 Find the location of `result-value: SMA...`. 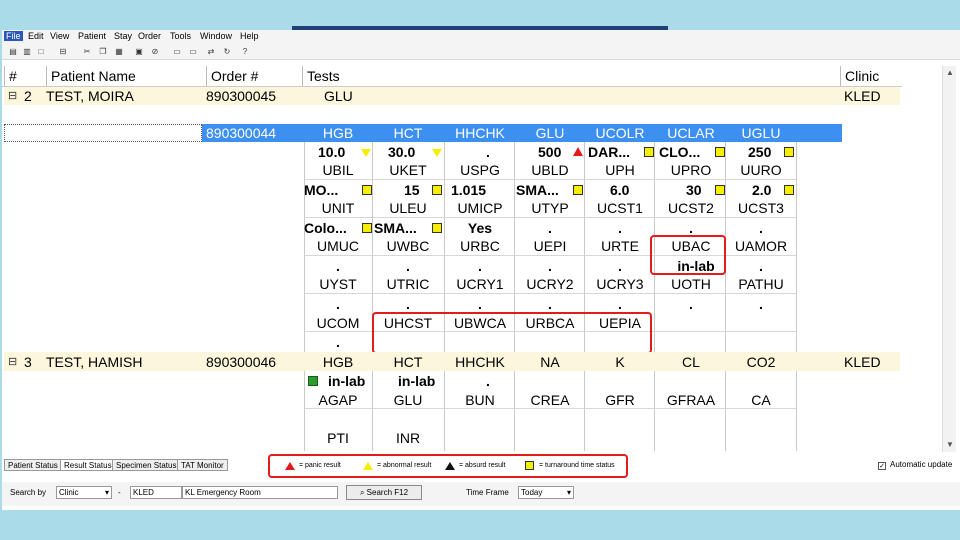

result-value: SMA... is located at coordinates (537, 190).